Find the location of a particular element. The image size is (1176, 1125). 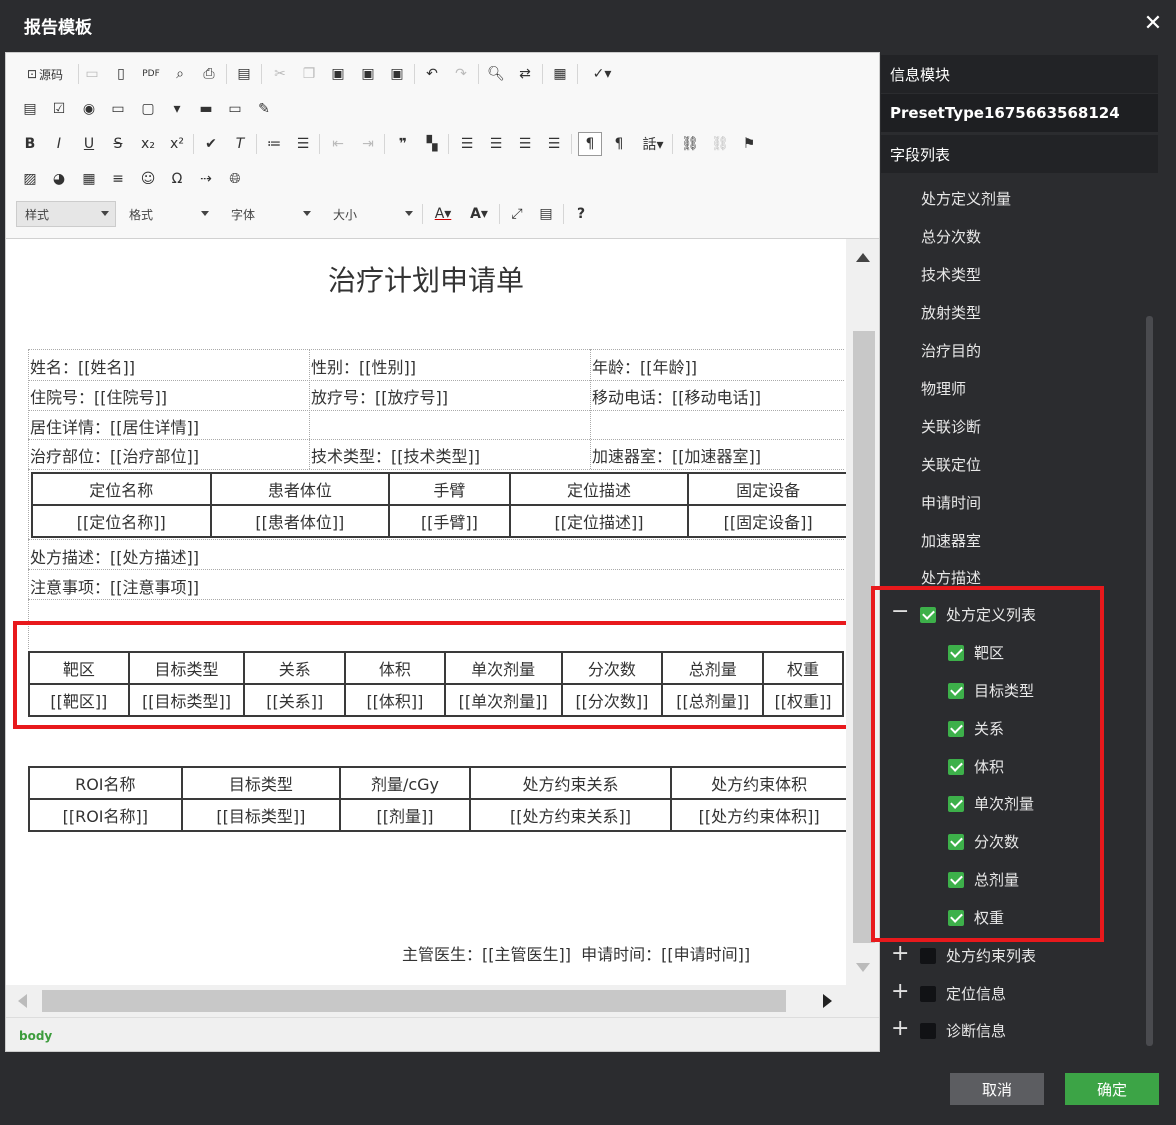

field-item: 加速器室 is located at coordinates (951, 540).